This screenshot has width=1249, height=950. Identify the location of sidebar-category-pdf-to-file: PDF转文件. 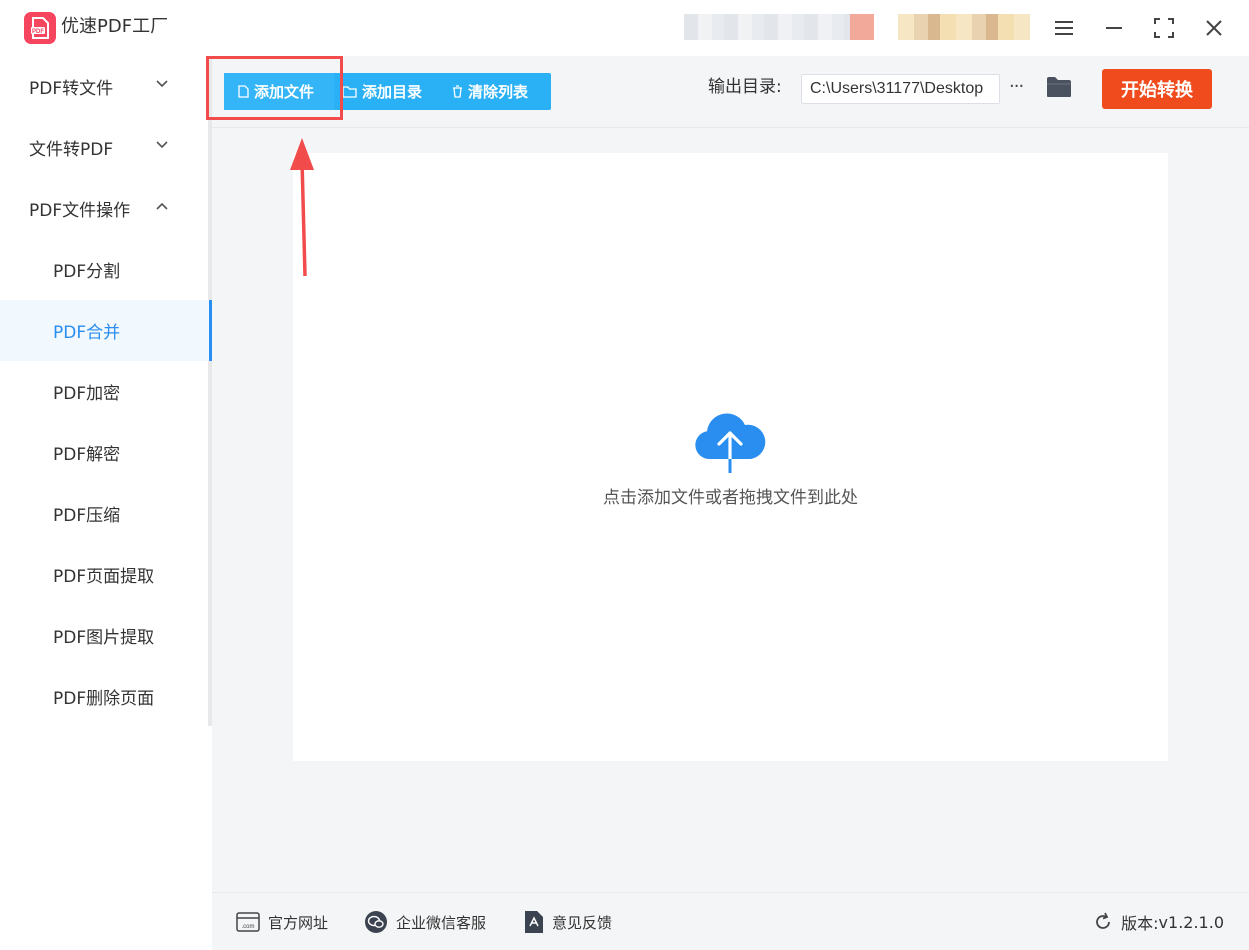
(104, 86).